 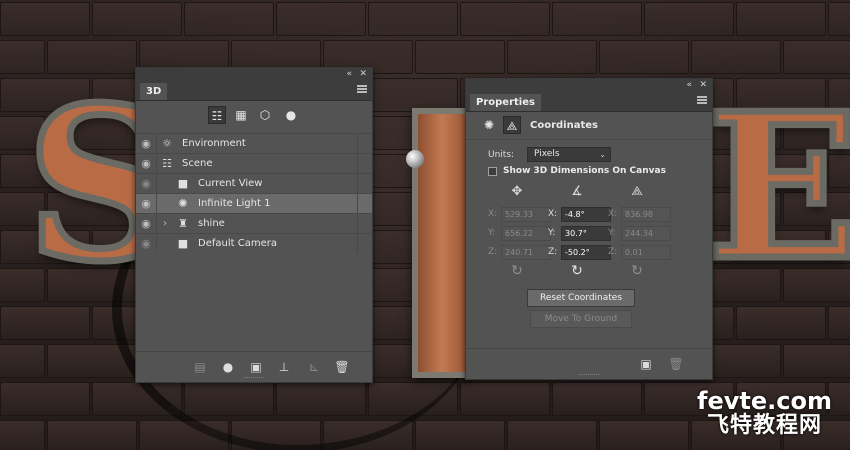 I want to click on add-material-button: ▣, so click(x=256, y=367).